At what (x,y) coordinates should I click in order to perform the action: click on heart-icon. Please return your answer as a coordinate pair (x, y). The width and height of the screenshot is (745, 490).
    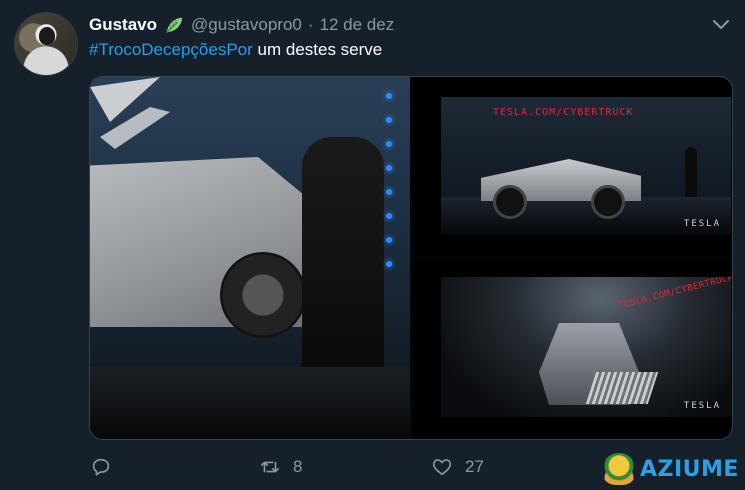
    Looking at the image, I should click on (442, 467).